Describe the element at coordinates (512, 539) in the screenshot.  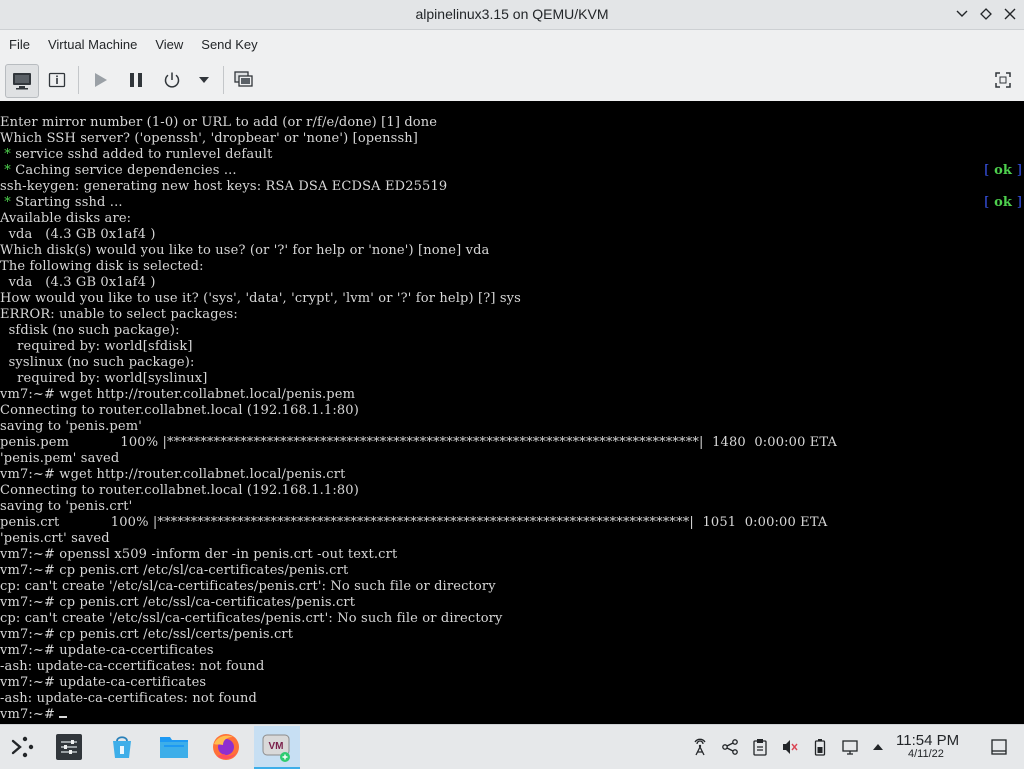
I see `console-line: 'penis.crt' saved` at that location.